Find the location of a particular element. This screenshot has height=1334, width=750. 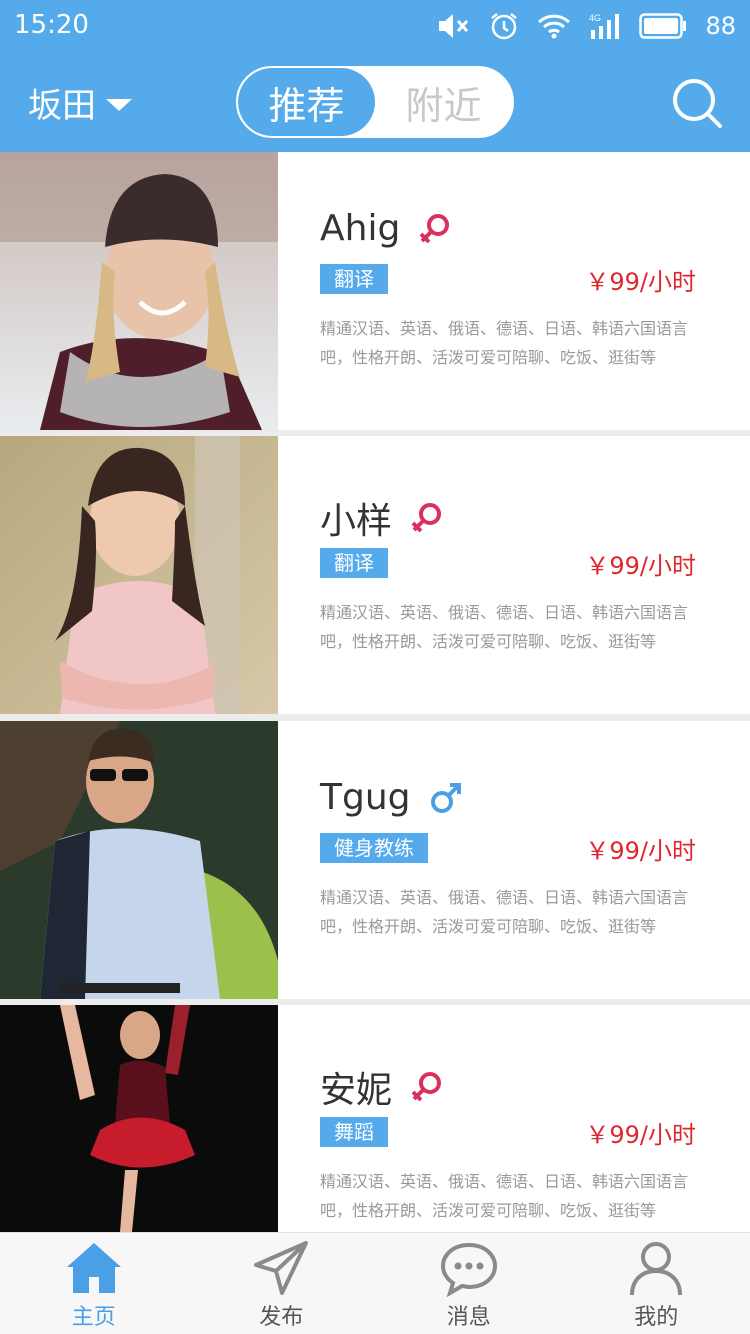

name-row: Tgug is located at coordinates (391, 797).